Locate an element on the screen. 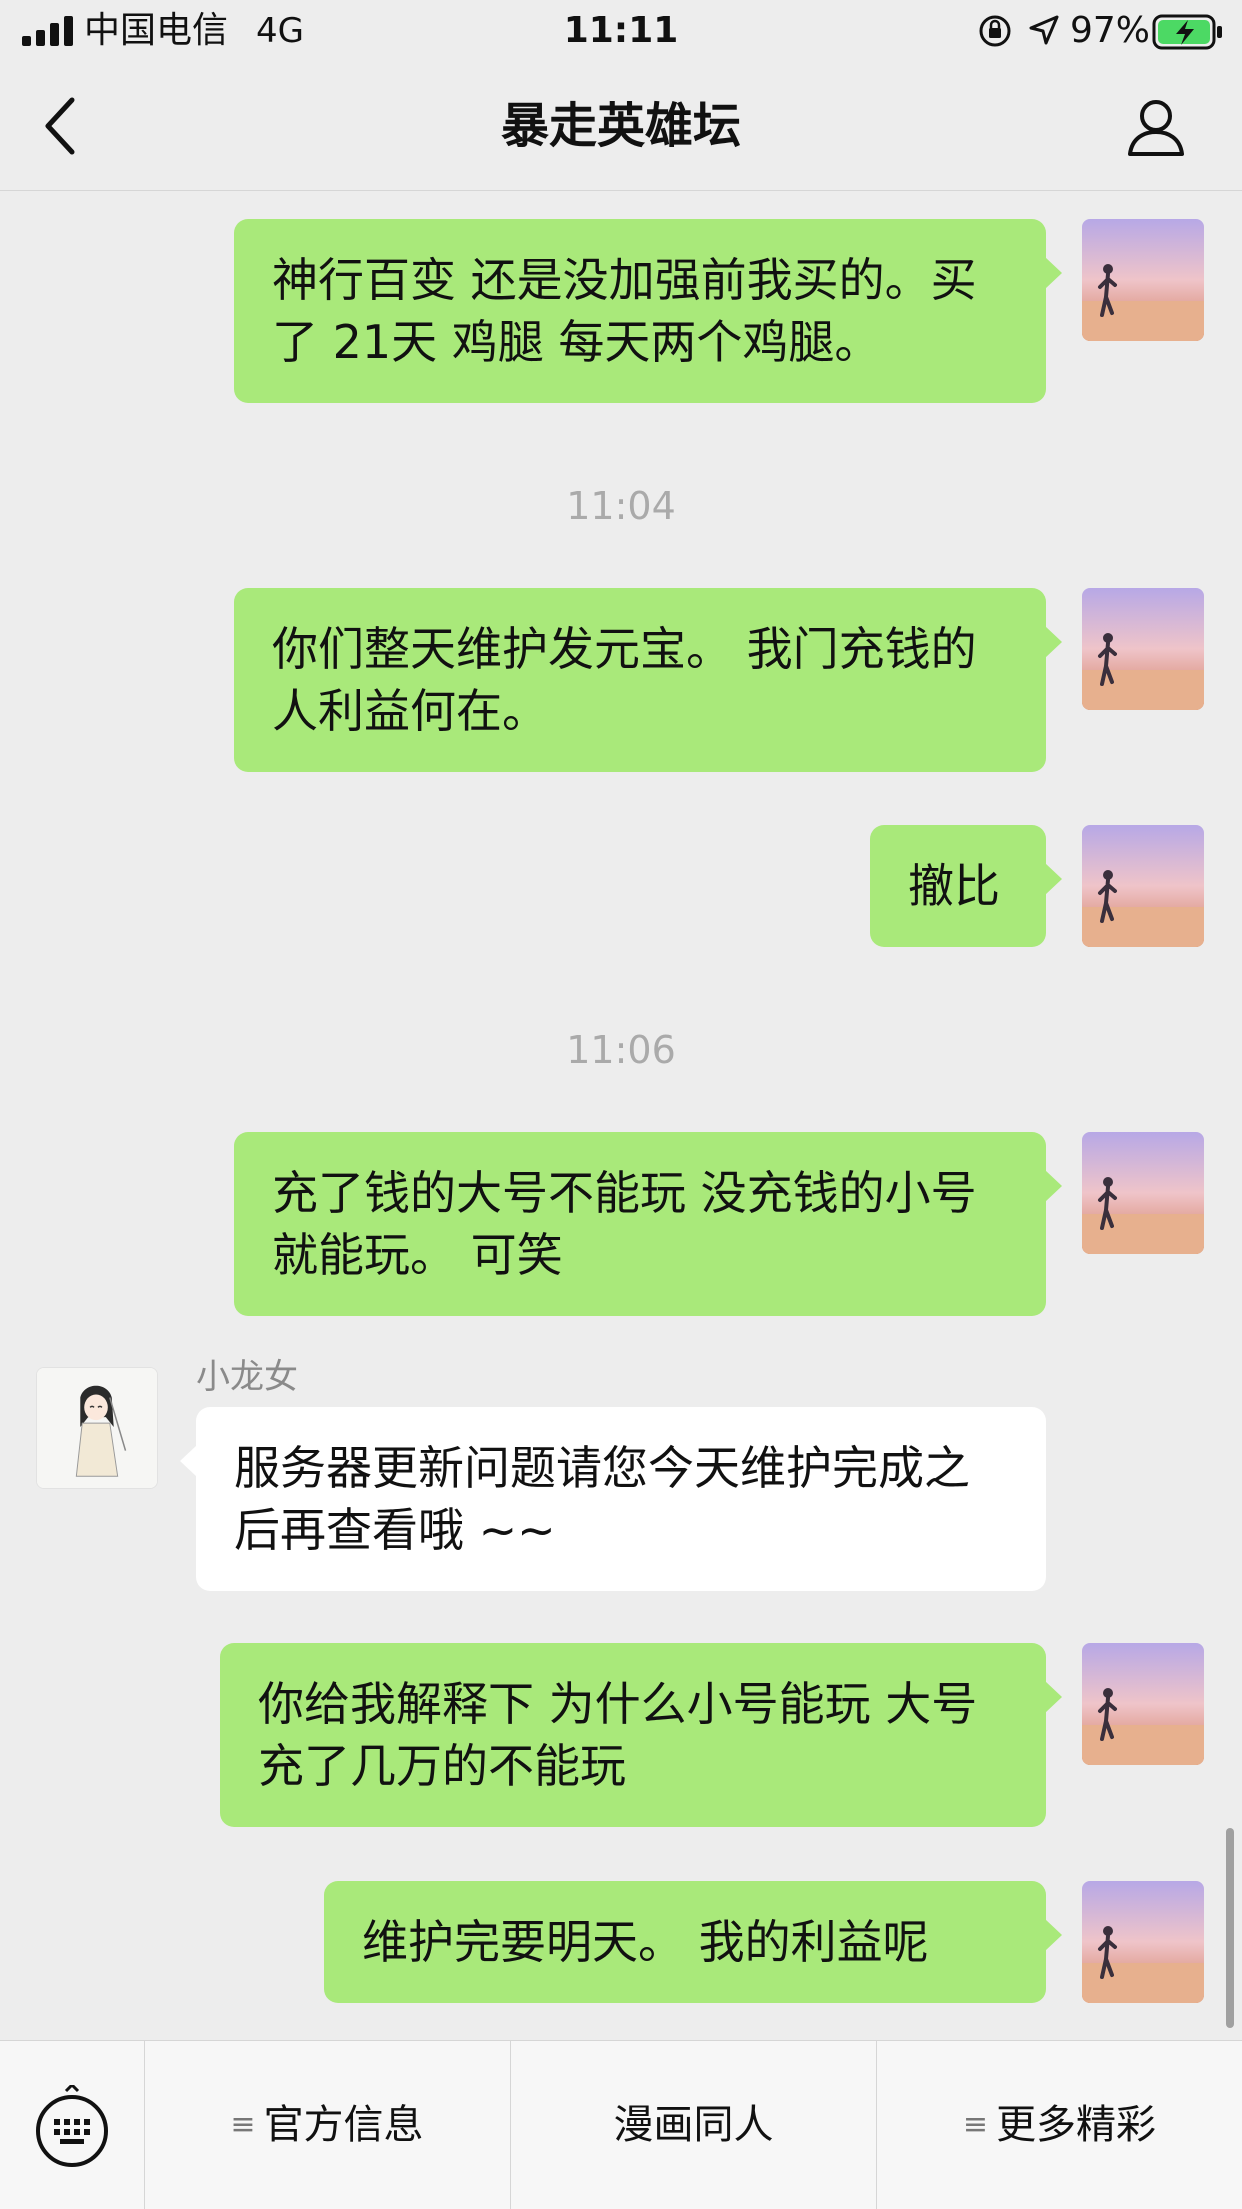 The height and width of the screenshot is (2209, 1242). message-bubble-incoming: 服务器更新问题请您今天维护完成之后再查看哦 ~~ is located at coordinates (613, 1499).